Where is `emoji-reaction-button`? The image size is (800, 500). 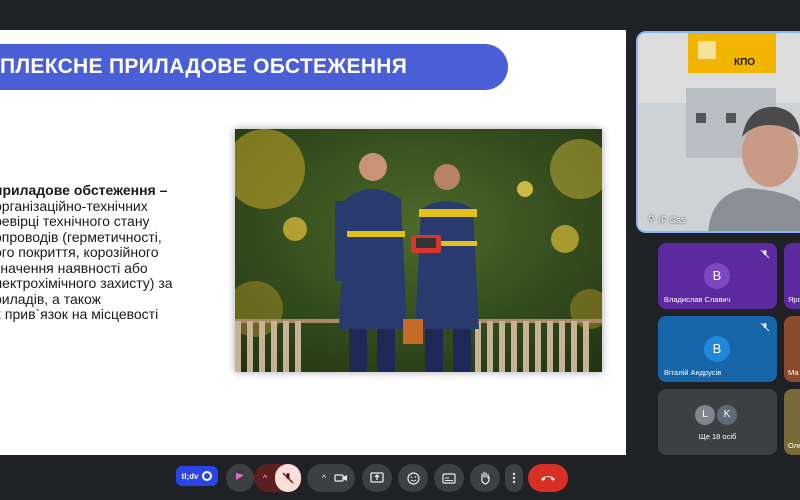
emoji-reaction-button is located at coordinates (413, 478).